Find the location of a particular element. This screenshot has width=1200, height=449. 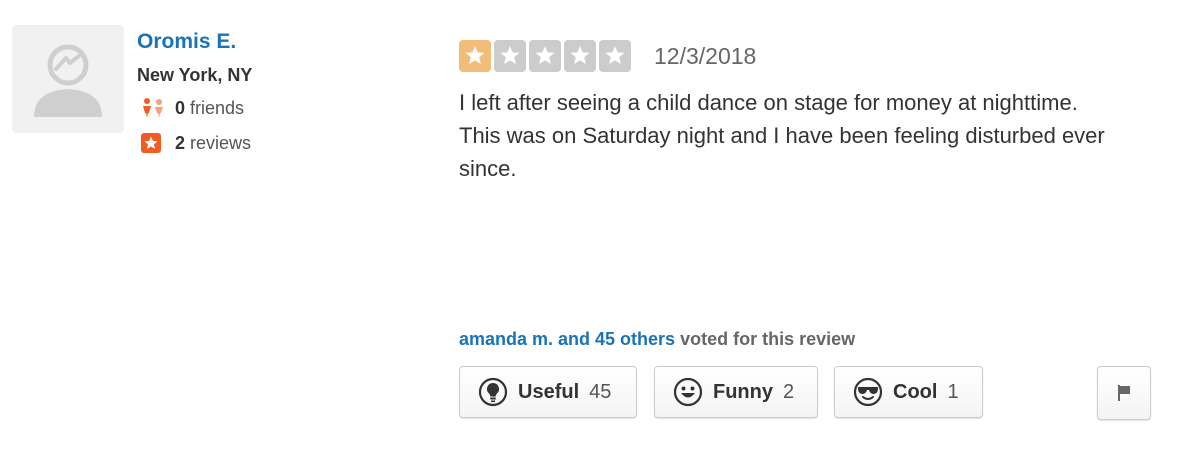

cool-label: Cool is located at coordinates (915, 391).